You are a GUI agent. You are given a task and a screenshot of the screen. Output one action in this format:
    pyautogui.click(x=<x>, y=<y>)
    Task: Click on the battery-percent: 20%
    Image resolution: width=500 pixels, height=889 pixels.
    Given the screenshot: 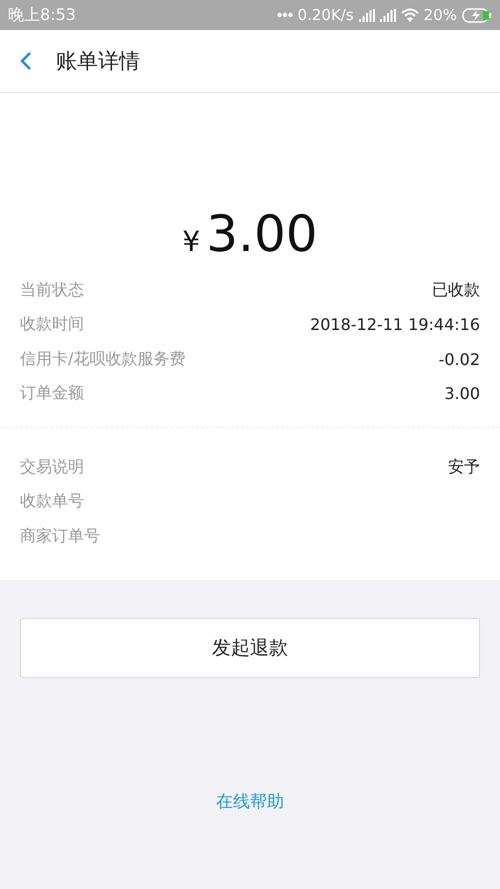 What is the action you would take?
    pyautogui.click(x=440, y=15)
    